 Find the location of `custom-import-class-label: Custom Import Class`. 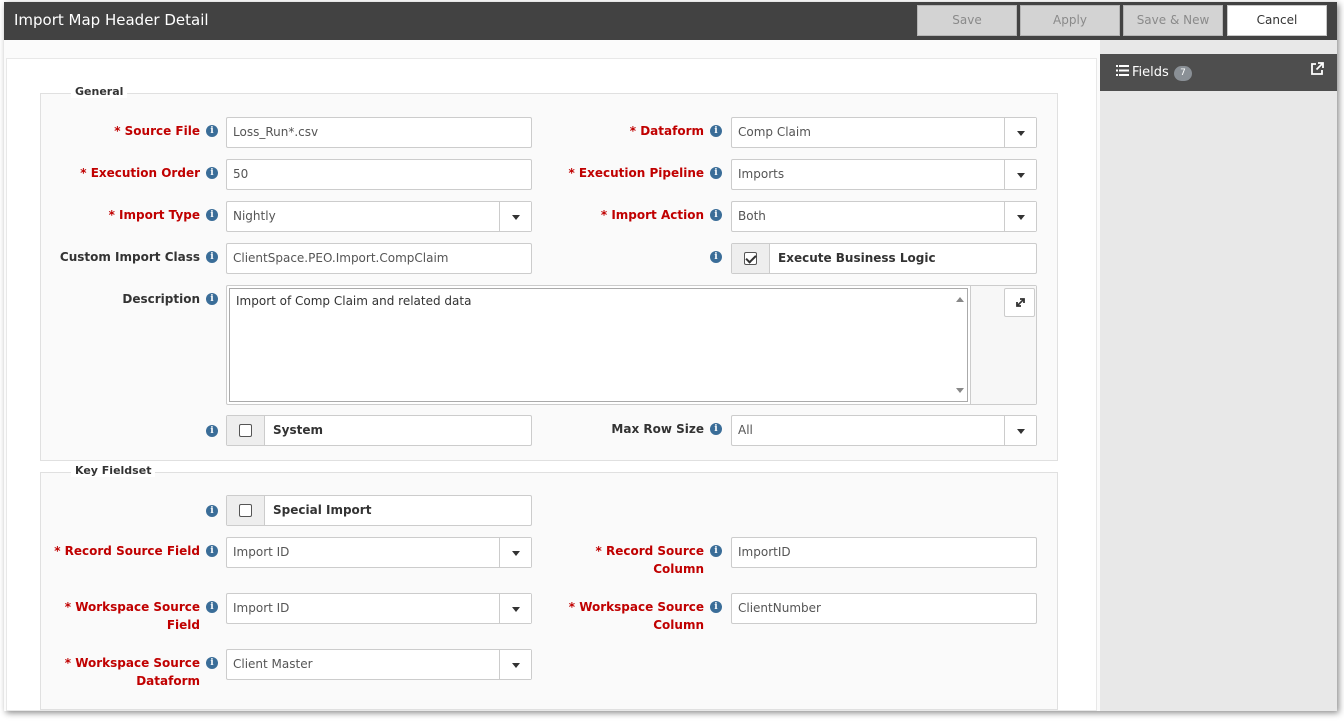

custom-import-class-label: Custom Import Class is located at coordinates (129, 257).